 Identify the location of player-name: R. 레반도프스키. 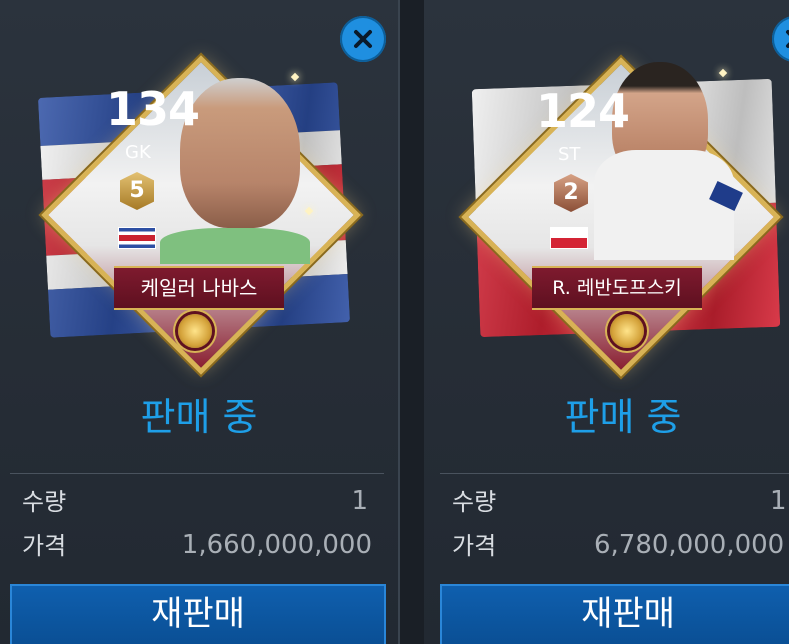
(617, 288).